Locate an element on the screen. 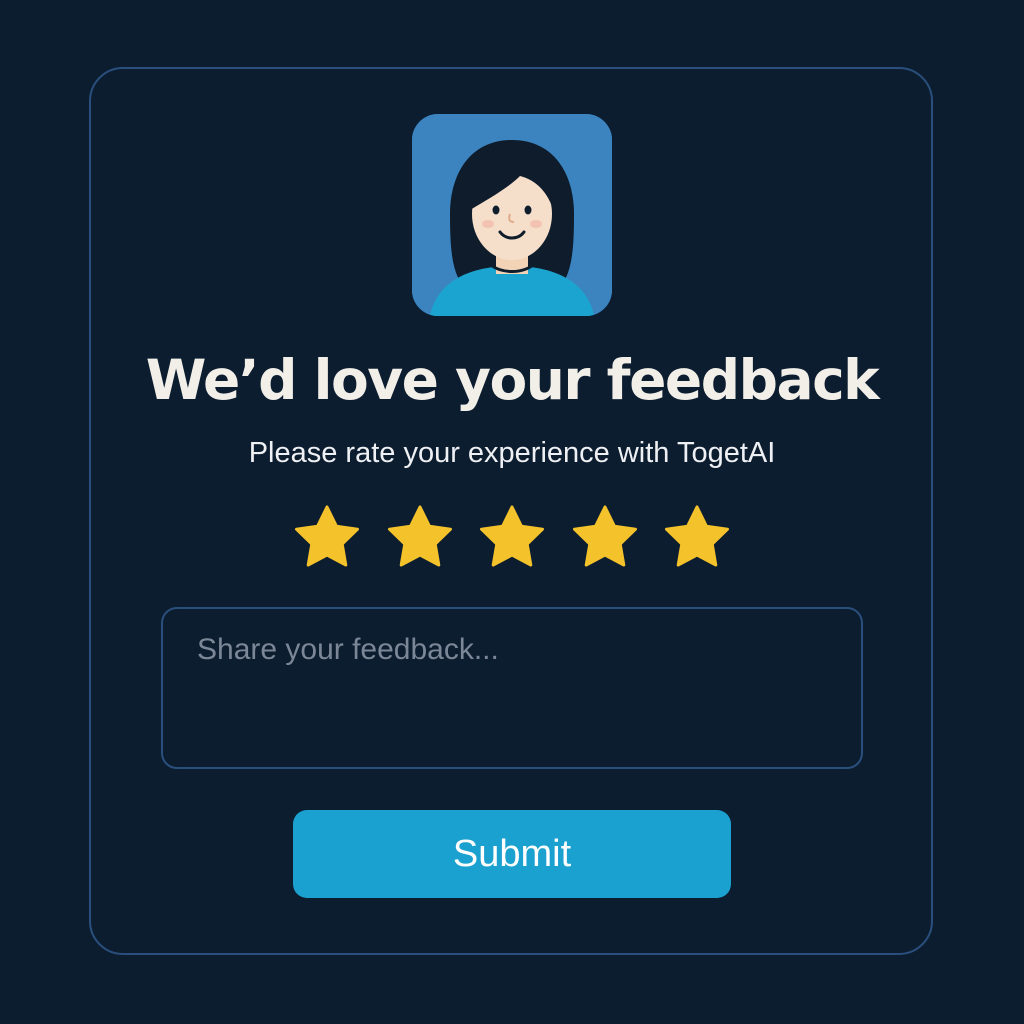 The height and width of the screenshot is (1024, 1024). star-rating is located at coordinates (512, 538).